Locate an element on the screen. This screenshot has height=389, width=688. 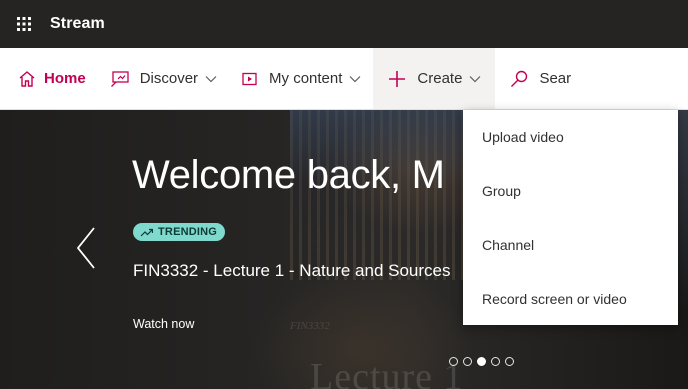
plus-icon is located at coordinates (397, 78).